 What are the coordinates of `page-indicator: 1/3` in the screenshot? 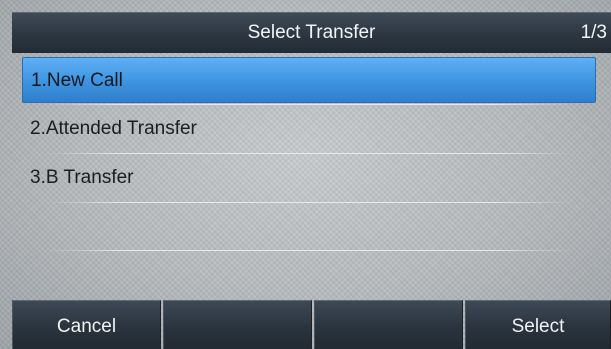 It's located at (593, 32).